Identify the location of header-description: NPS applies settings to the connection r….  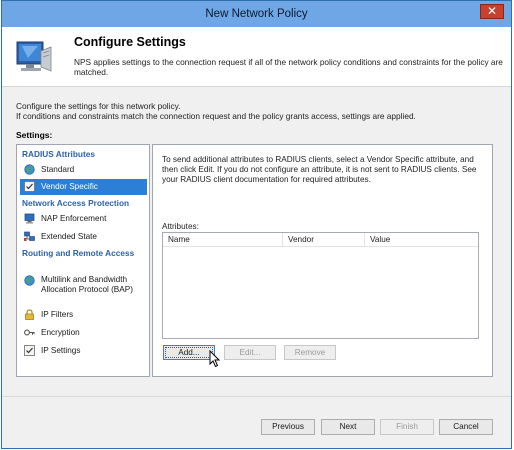
(288, 67).